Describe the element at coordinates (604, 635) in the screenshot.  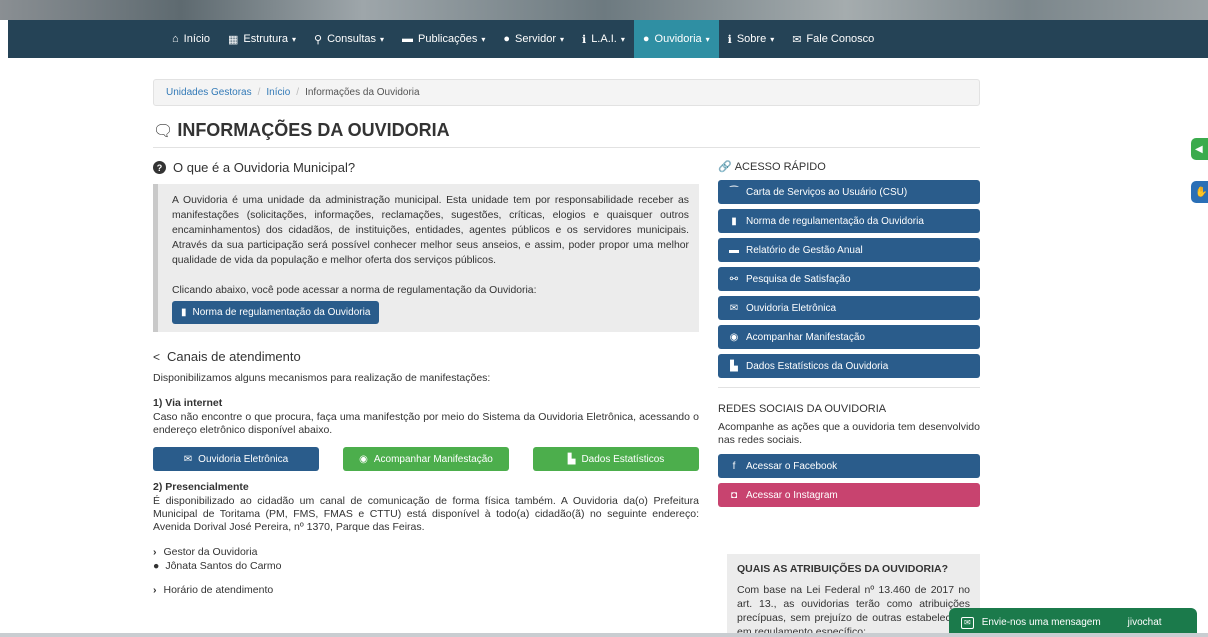
I see `horizontal-scrollbar` at that location.